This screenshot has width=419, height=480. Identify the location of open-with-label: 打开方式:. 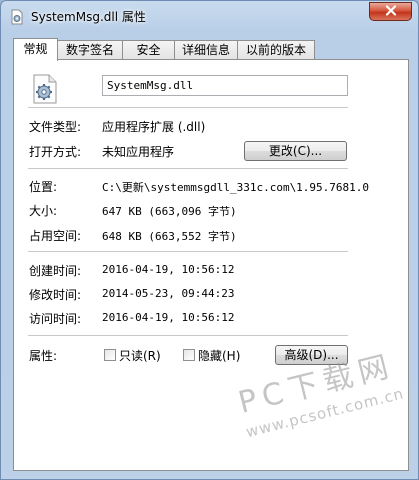
(55, 152).